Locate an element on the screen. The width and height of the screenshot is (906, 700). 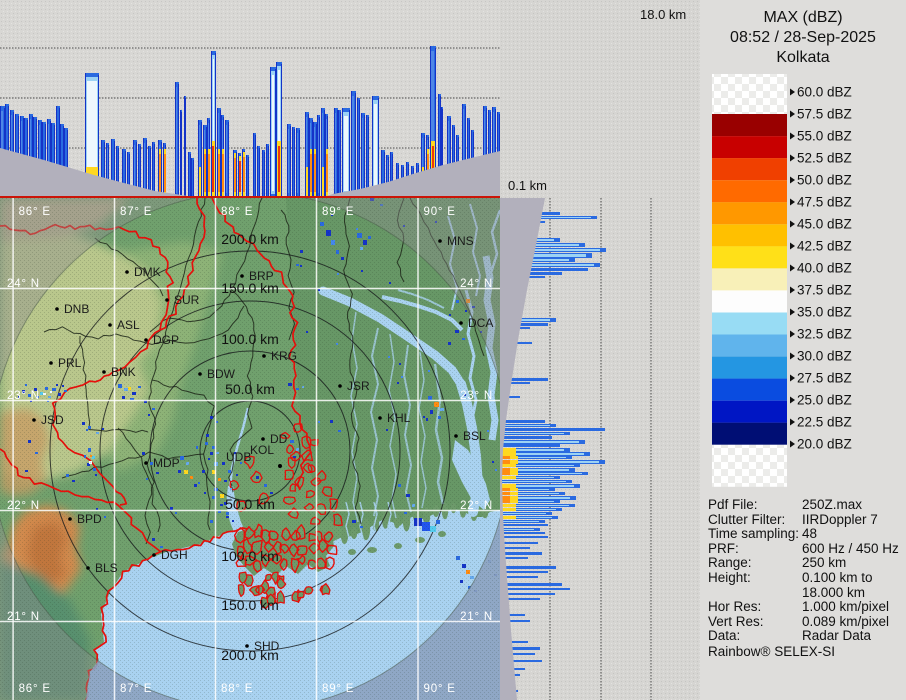
svg-text: Pdf File: is located at coordinates (733, 504).